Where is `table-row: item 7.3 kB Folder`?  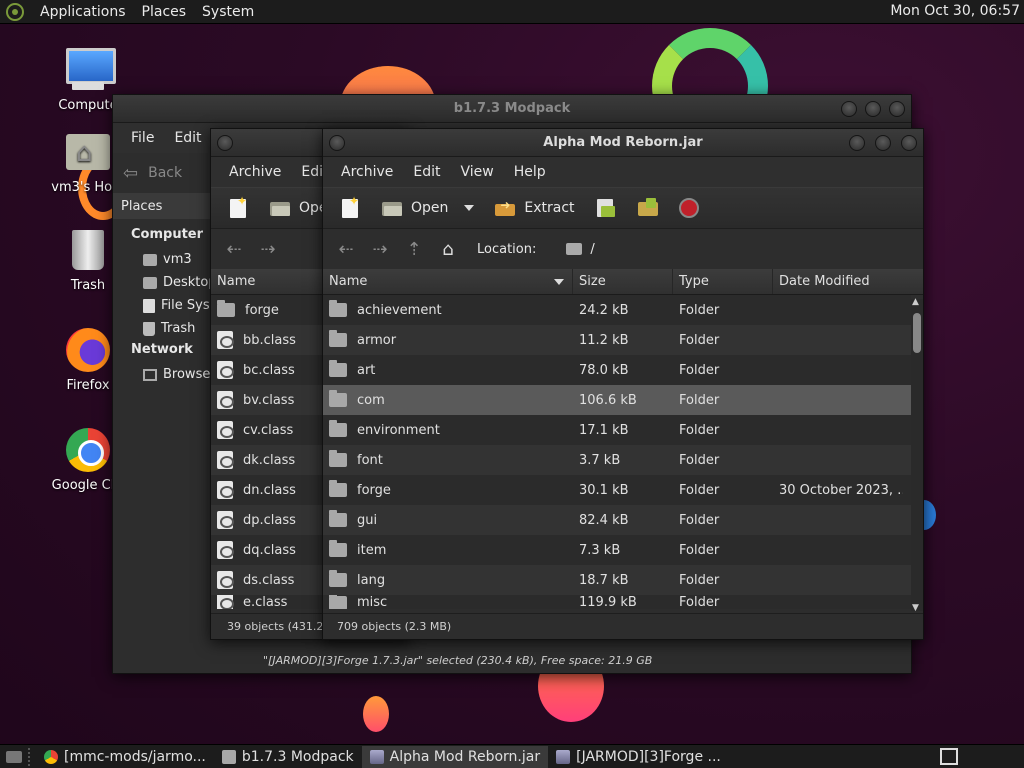 table-row: item 7.3 kB Folder is located at coordinates (617, 550).